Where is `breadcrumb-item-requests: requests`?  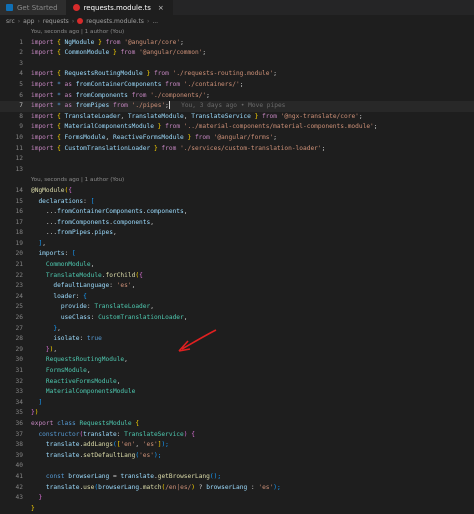
breadcrumb-item-requests: requests is located at coordinates (56, 21).